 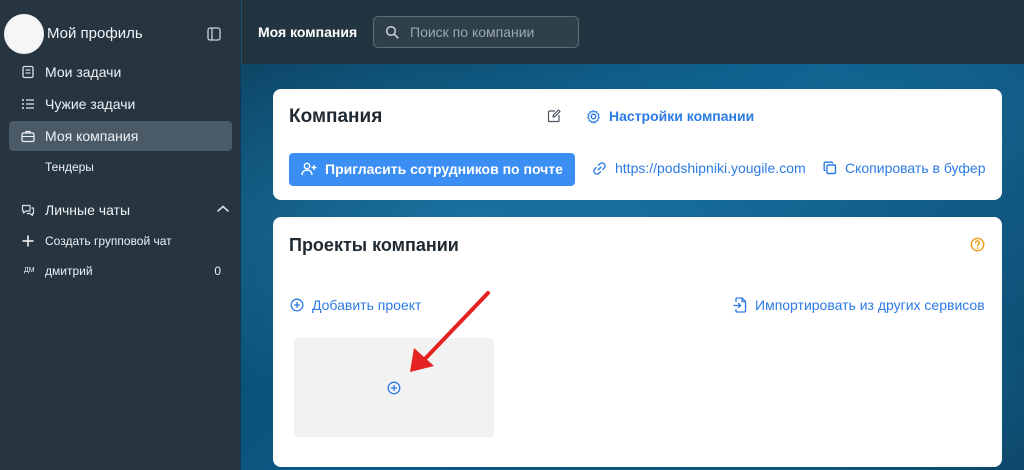 I want to click on edit-icon, so click(x=554, y=116).